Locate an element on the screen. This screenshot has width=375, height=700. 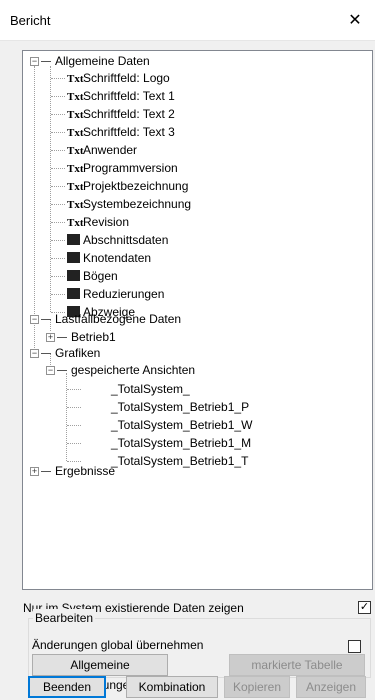
tree-node-ergebnisse: Ergebnisse is located at coordinates (85, 471).